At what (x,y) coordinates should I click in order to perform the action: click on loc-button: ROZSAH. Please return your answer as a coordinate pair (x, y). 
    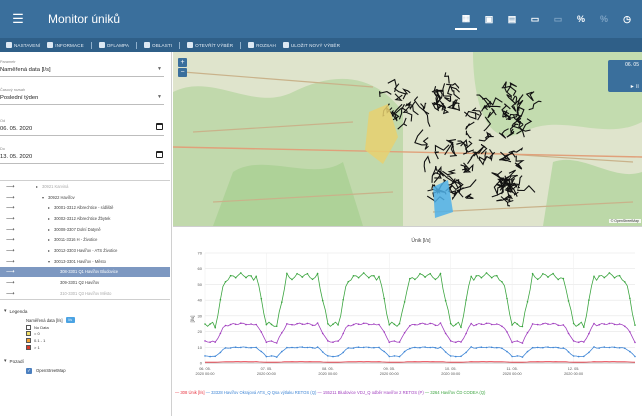
    Looking at the image, I should click on (262, 45).